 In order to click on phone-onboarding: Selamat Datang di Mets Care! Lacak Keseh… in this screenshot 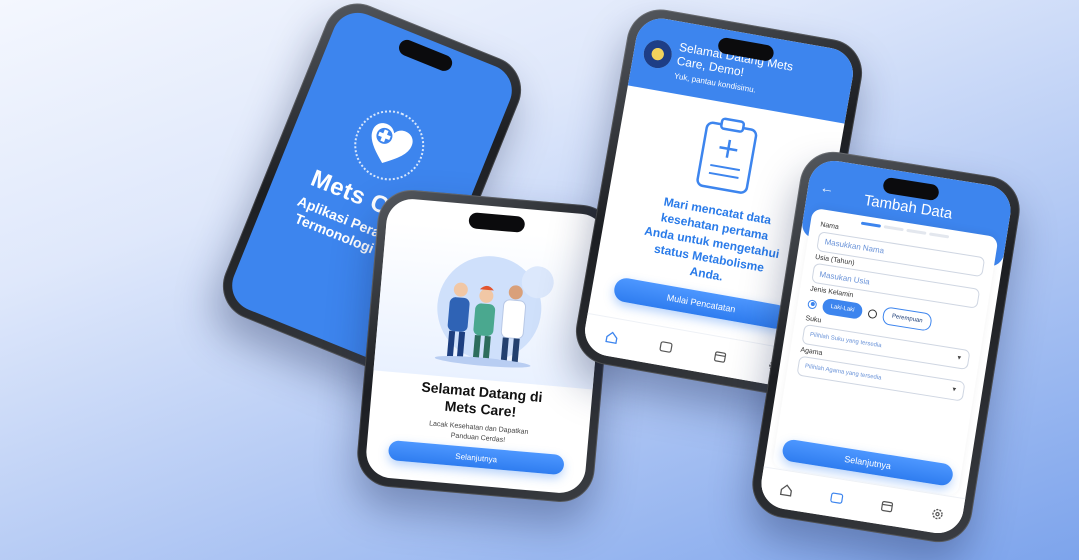, I will do `click(486, 346)`.